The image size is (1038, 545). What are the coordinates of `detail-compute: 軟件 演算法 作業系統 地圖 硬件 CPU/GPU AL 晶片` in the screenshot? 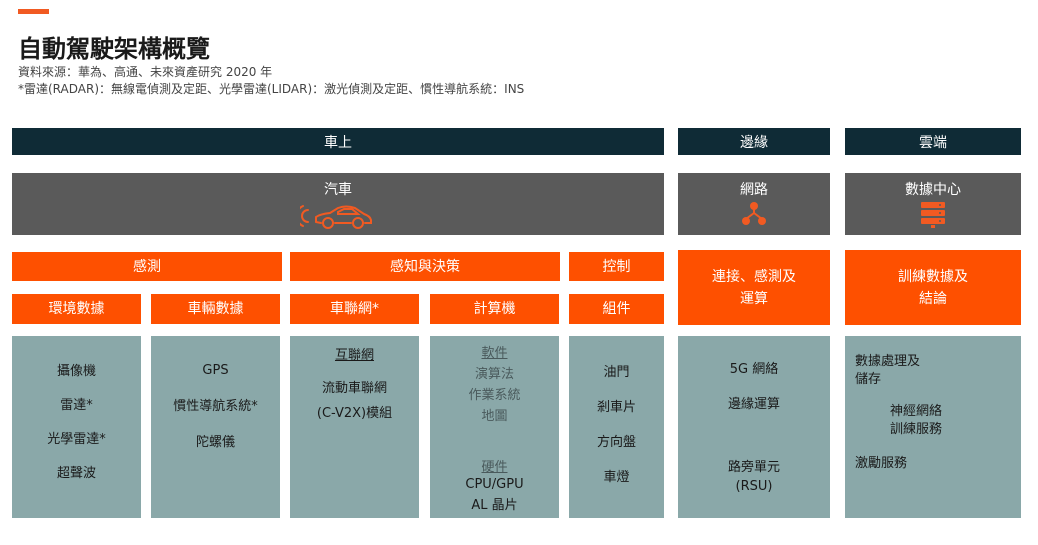 It's located at (494, 427).